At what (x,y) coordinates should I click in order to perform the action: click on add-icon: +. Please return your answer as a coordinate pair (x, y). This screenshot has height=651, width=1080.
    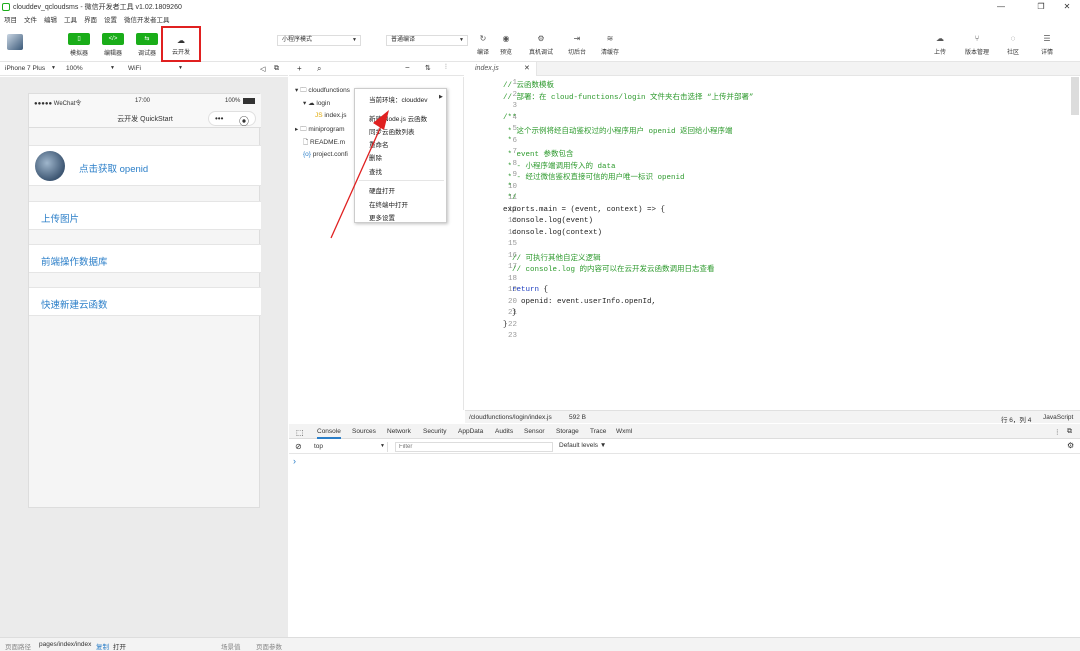
    Looking at the image, I should click on (299, 68).